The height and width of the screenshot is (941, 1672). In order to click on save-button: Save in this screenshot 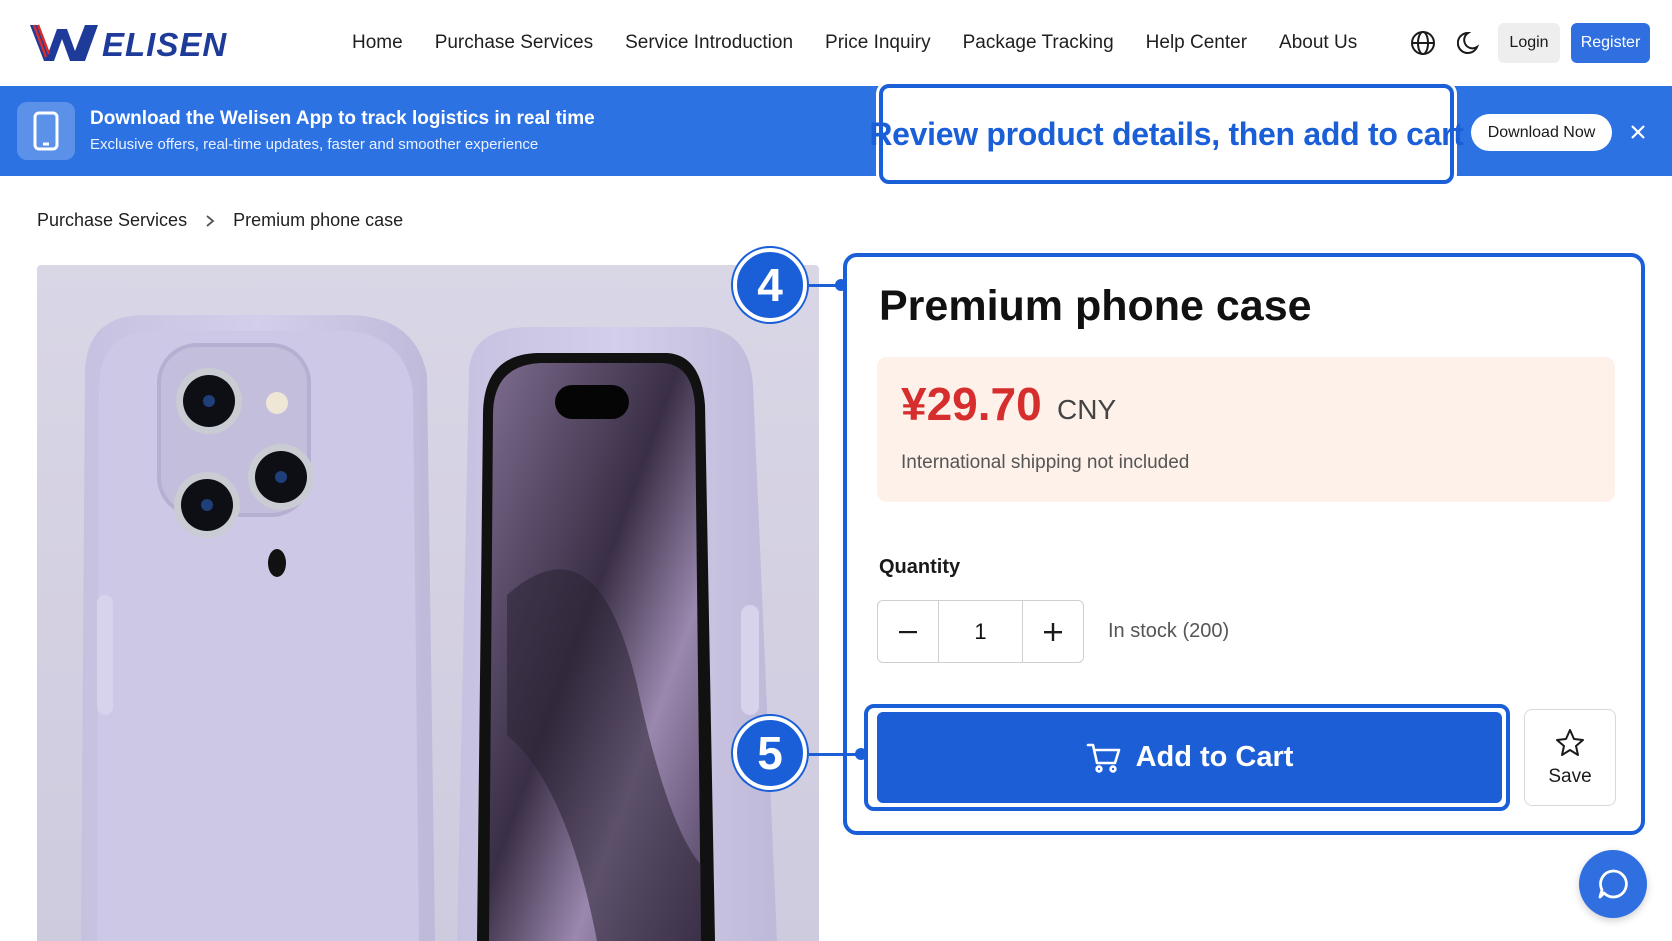, I will do `click(1570, 757)`.